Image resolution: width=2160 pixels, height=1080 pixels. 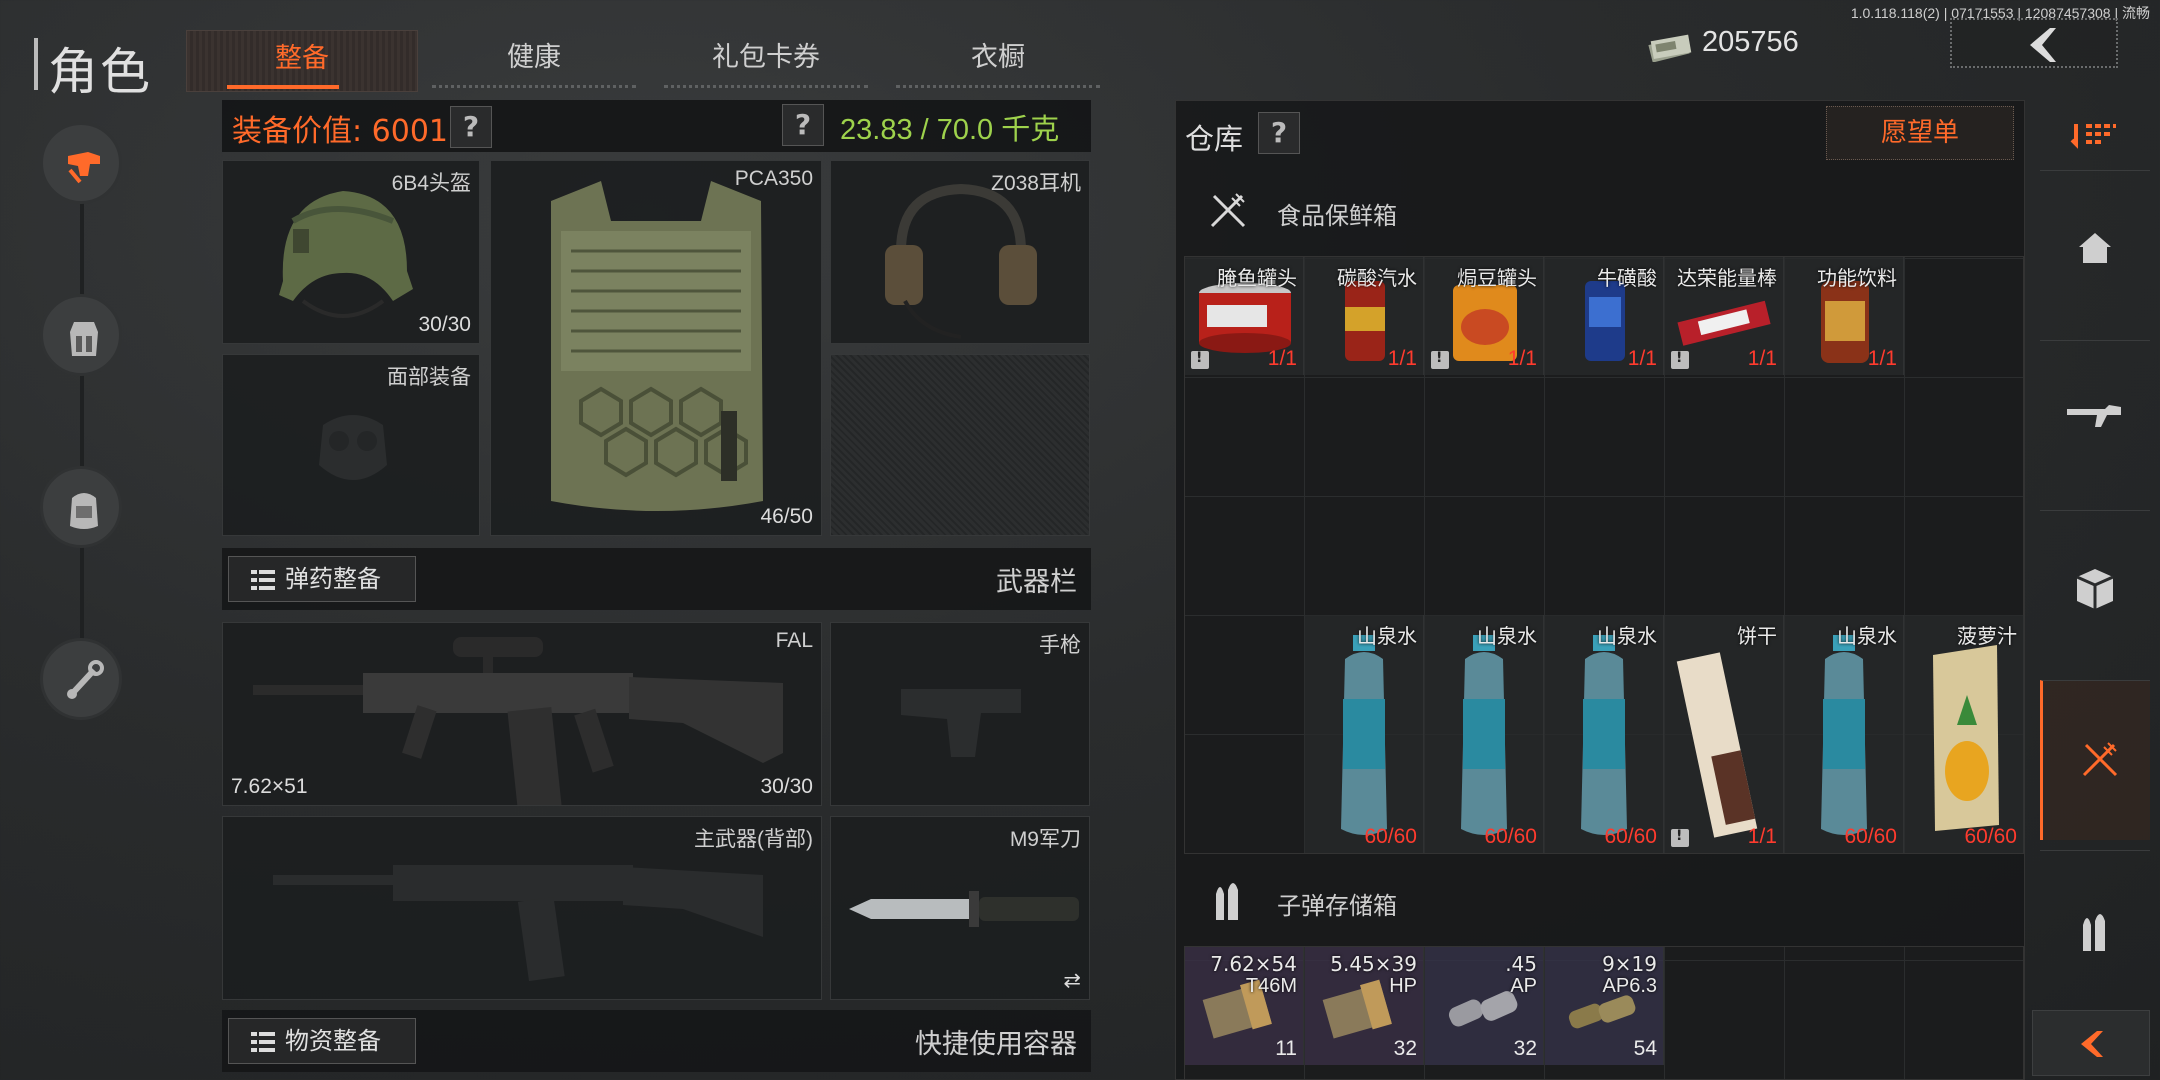 I want to click on nav-backpack, so click(x=81, y=507).